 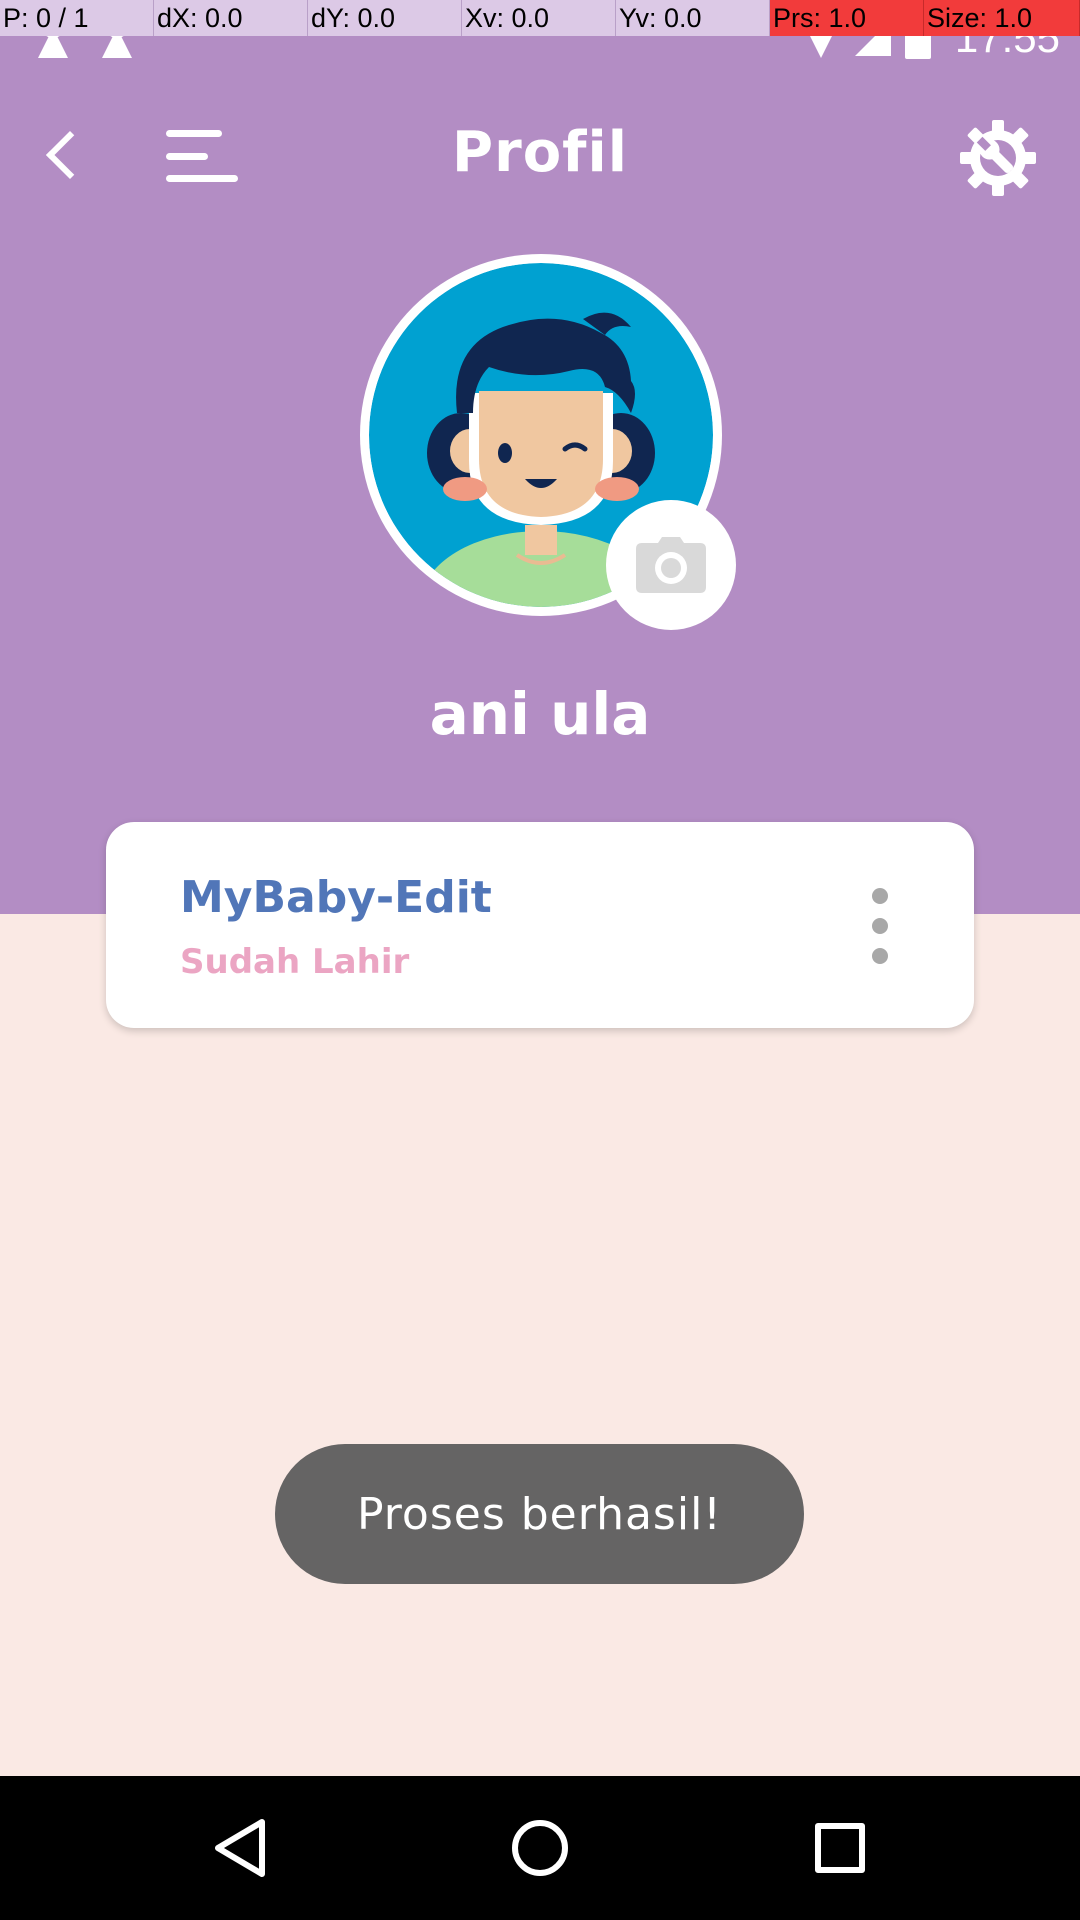 I want to click on nav-home-button, so click(x=540, y=1848).